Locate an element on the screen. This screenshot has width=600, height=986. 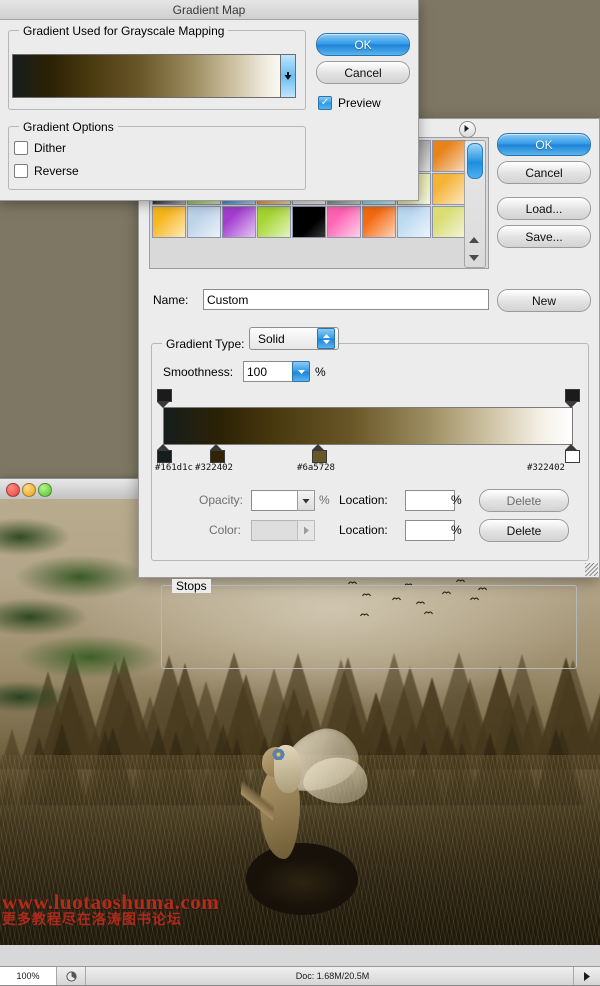
preview-thumbnail-icon is located at coordinates (71, 976).